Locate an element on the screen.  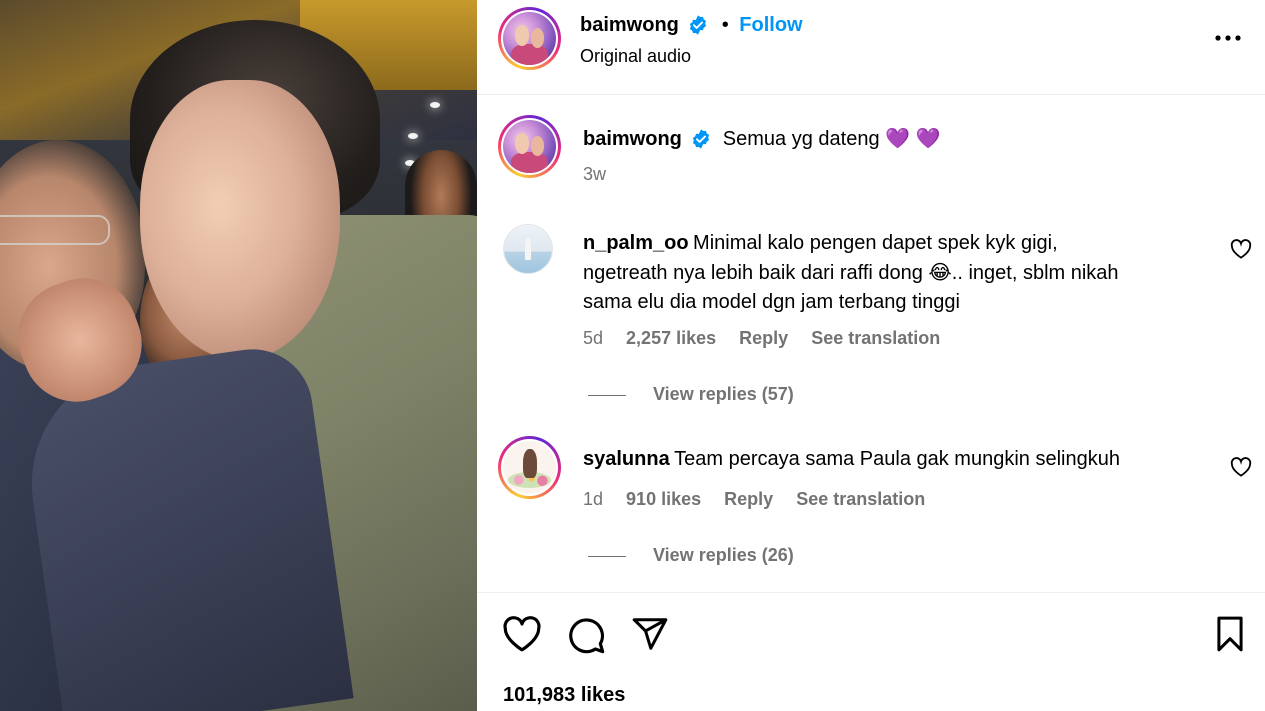
comment-username: n_palm_oo is located at coordinates (636, 243).